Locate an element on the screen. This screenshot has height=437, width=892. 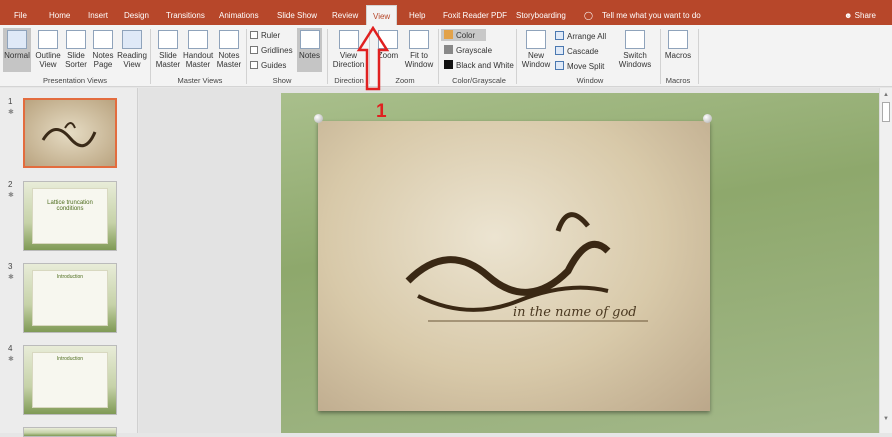
tab-foxit-reader-pdf: Foxit Reader PDF is located at coordinates (475, 15).